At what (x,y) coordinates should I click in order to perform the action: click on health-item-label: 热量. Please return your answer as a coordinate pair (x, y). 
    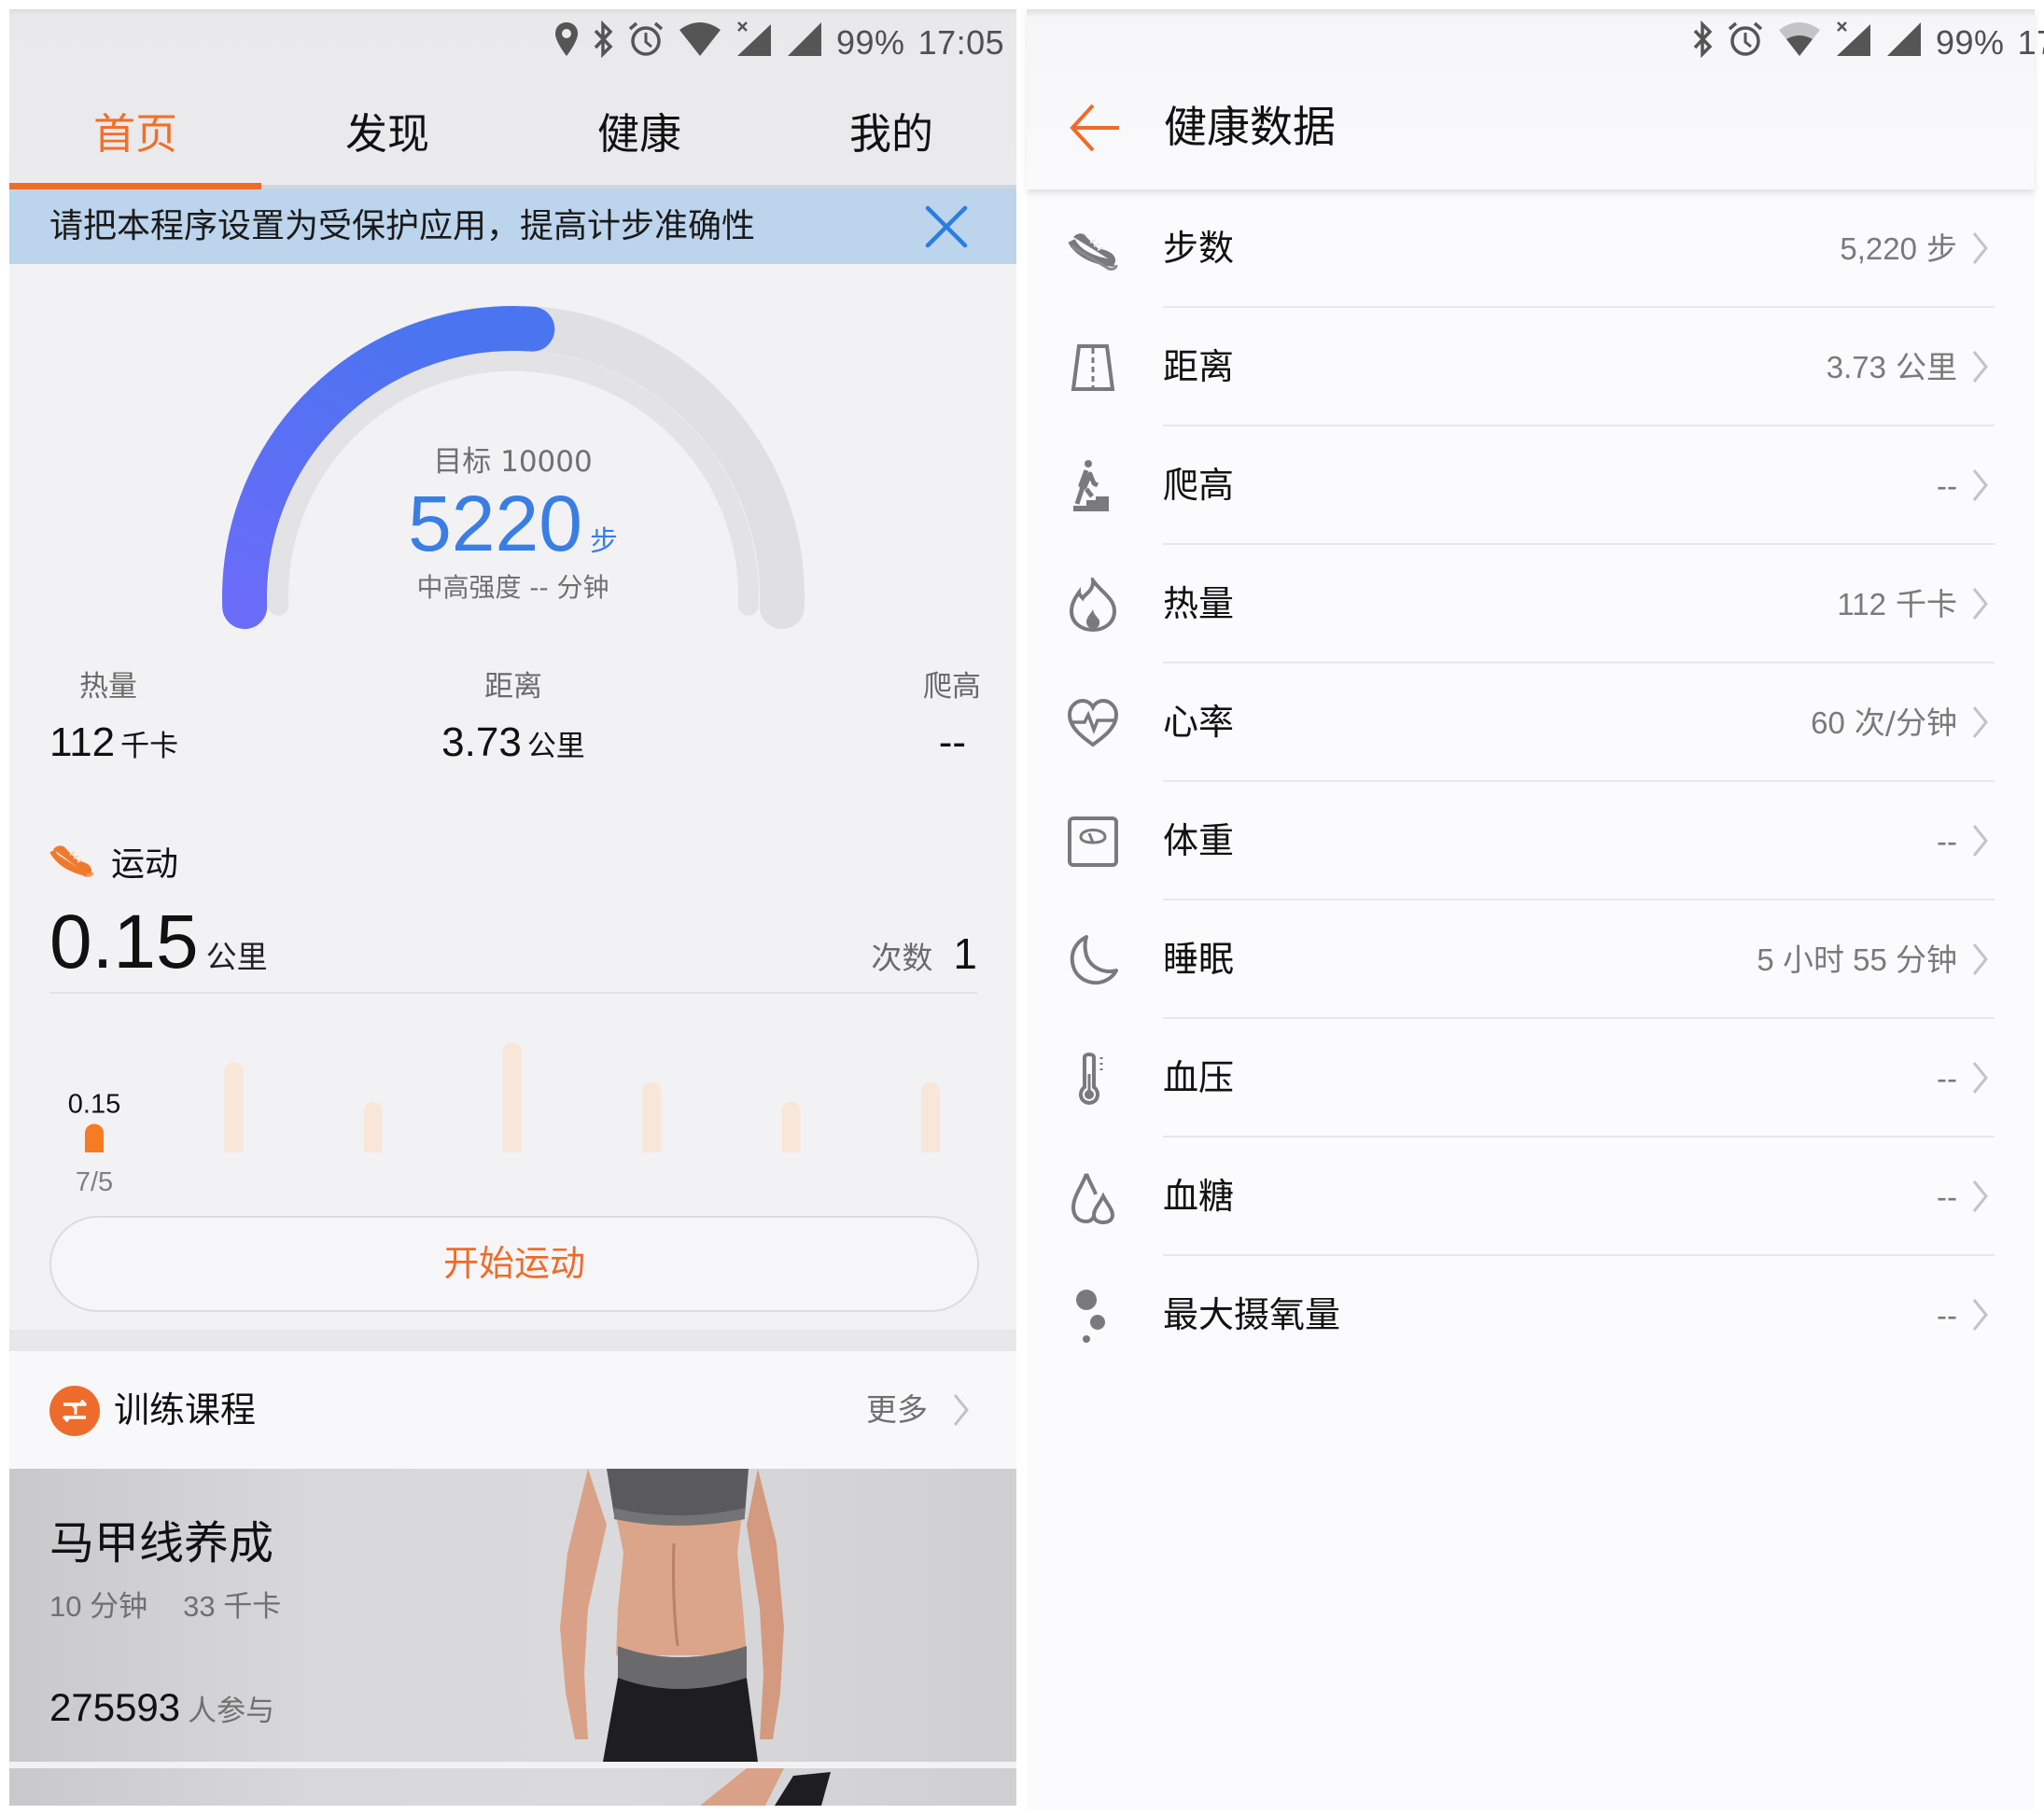
    Looking at the image, I should click on (1199, 603).